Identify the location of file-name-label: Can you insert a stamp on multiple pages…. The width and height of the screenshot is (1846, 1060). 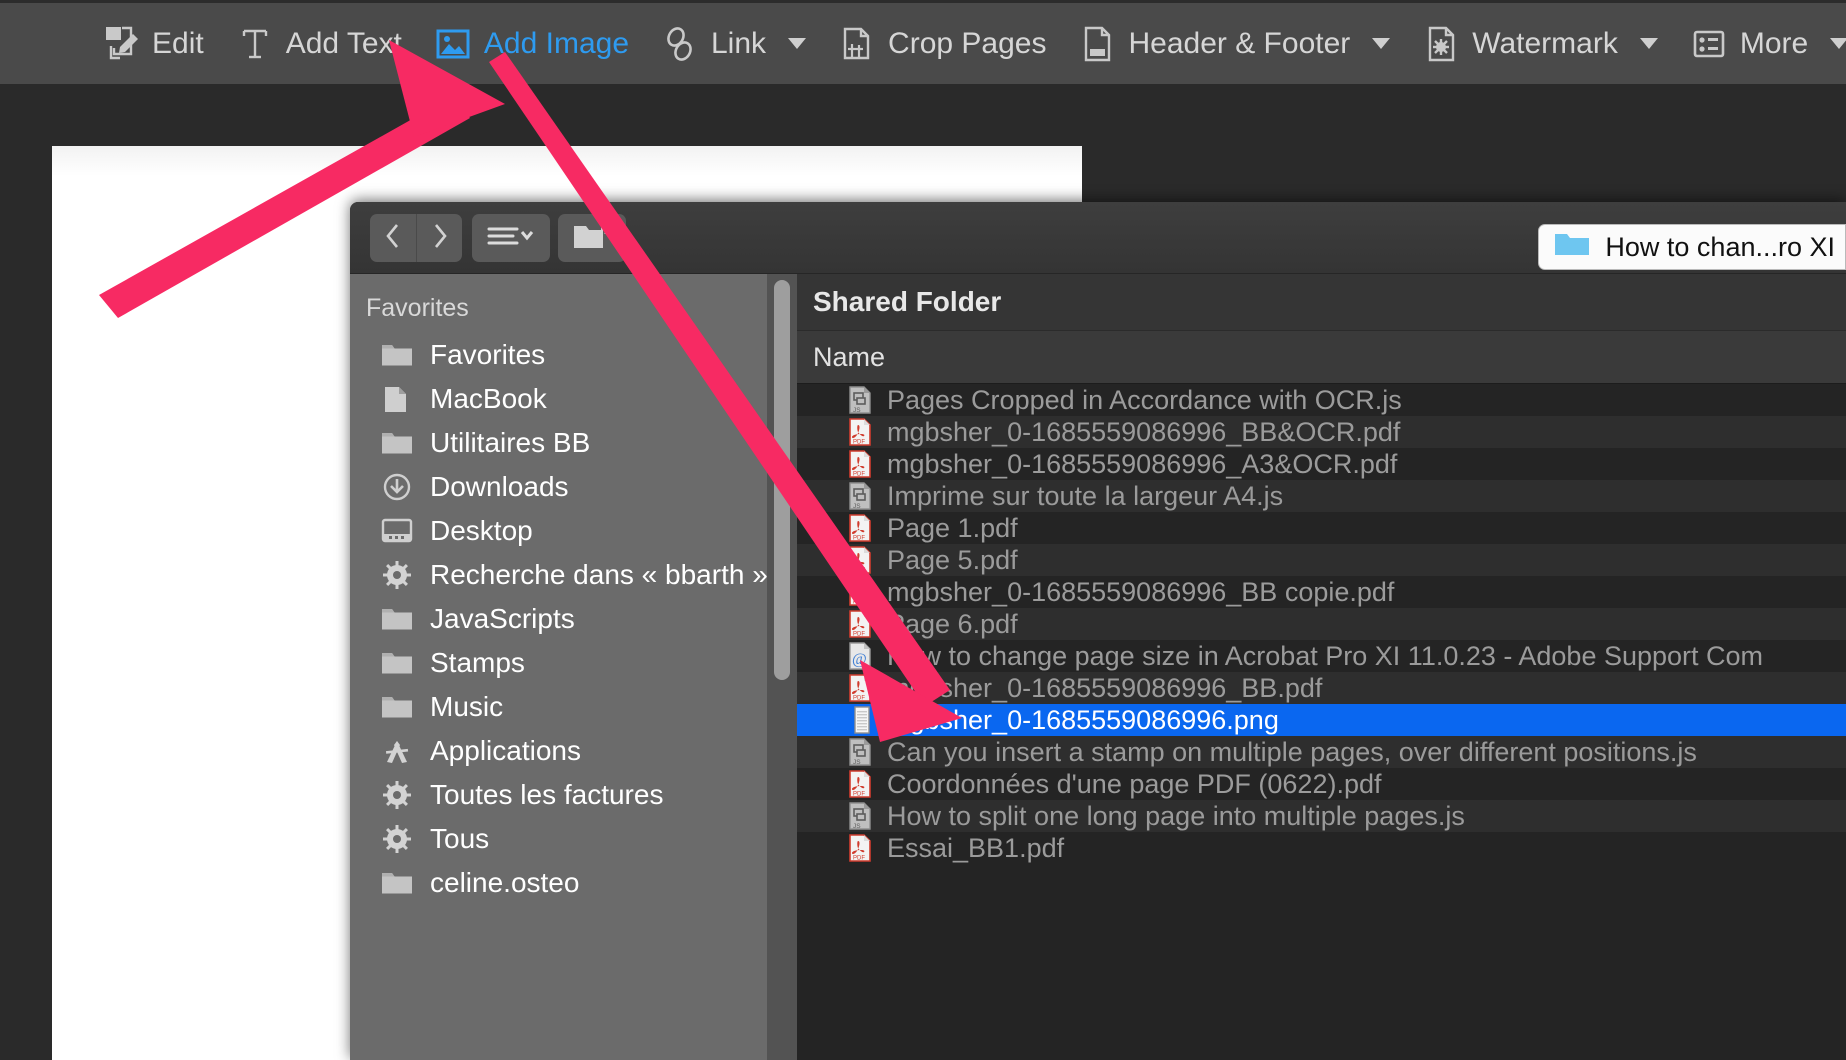
(1292, 751).